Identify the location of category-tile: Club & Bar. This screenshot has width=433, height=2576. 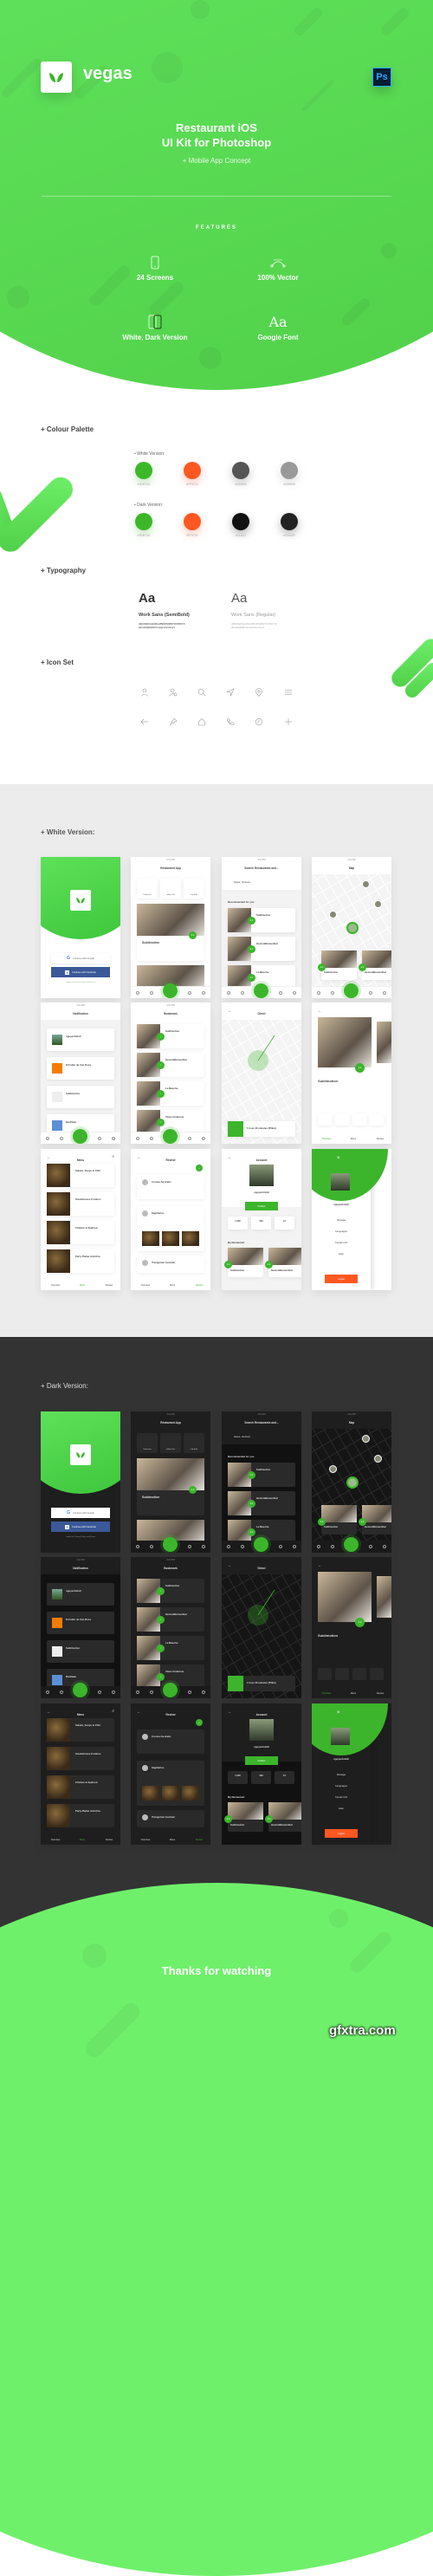
(194, 889).